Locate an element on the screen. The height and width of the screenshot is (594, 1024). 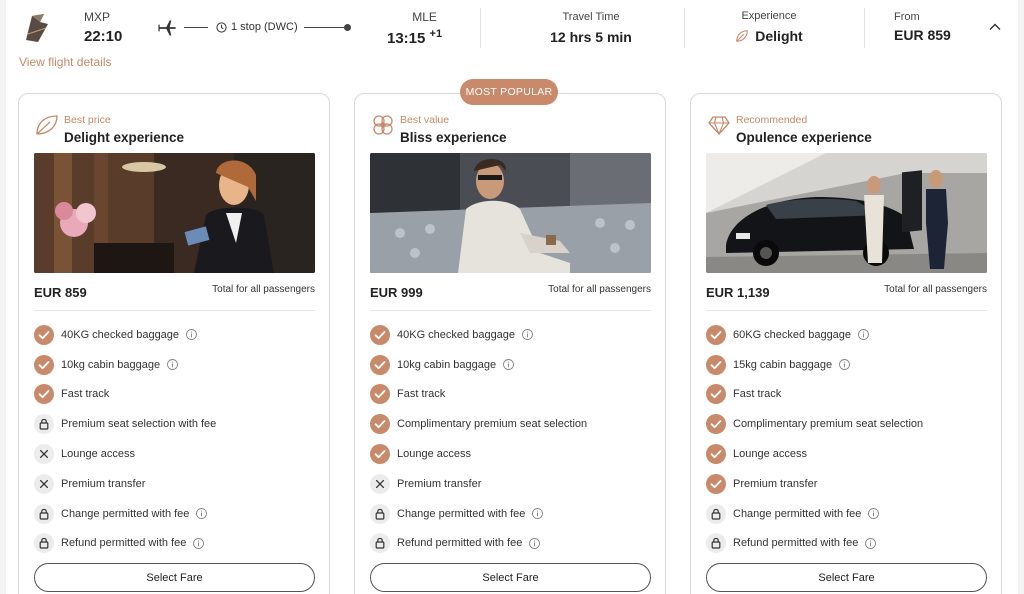
clock-icon is located at coordinates (221, 27).